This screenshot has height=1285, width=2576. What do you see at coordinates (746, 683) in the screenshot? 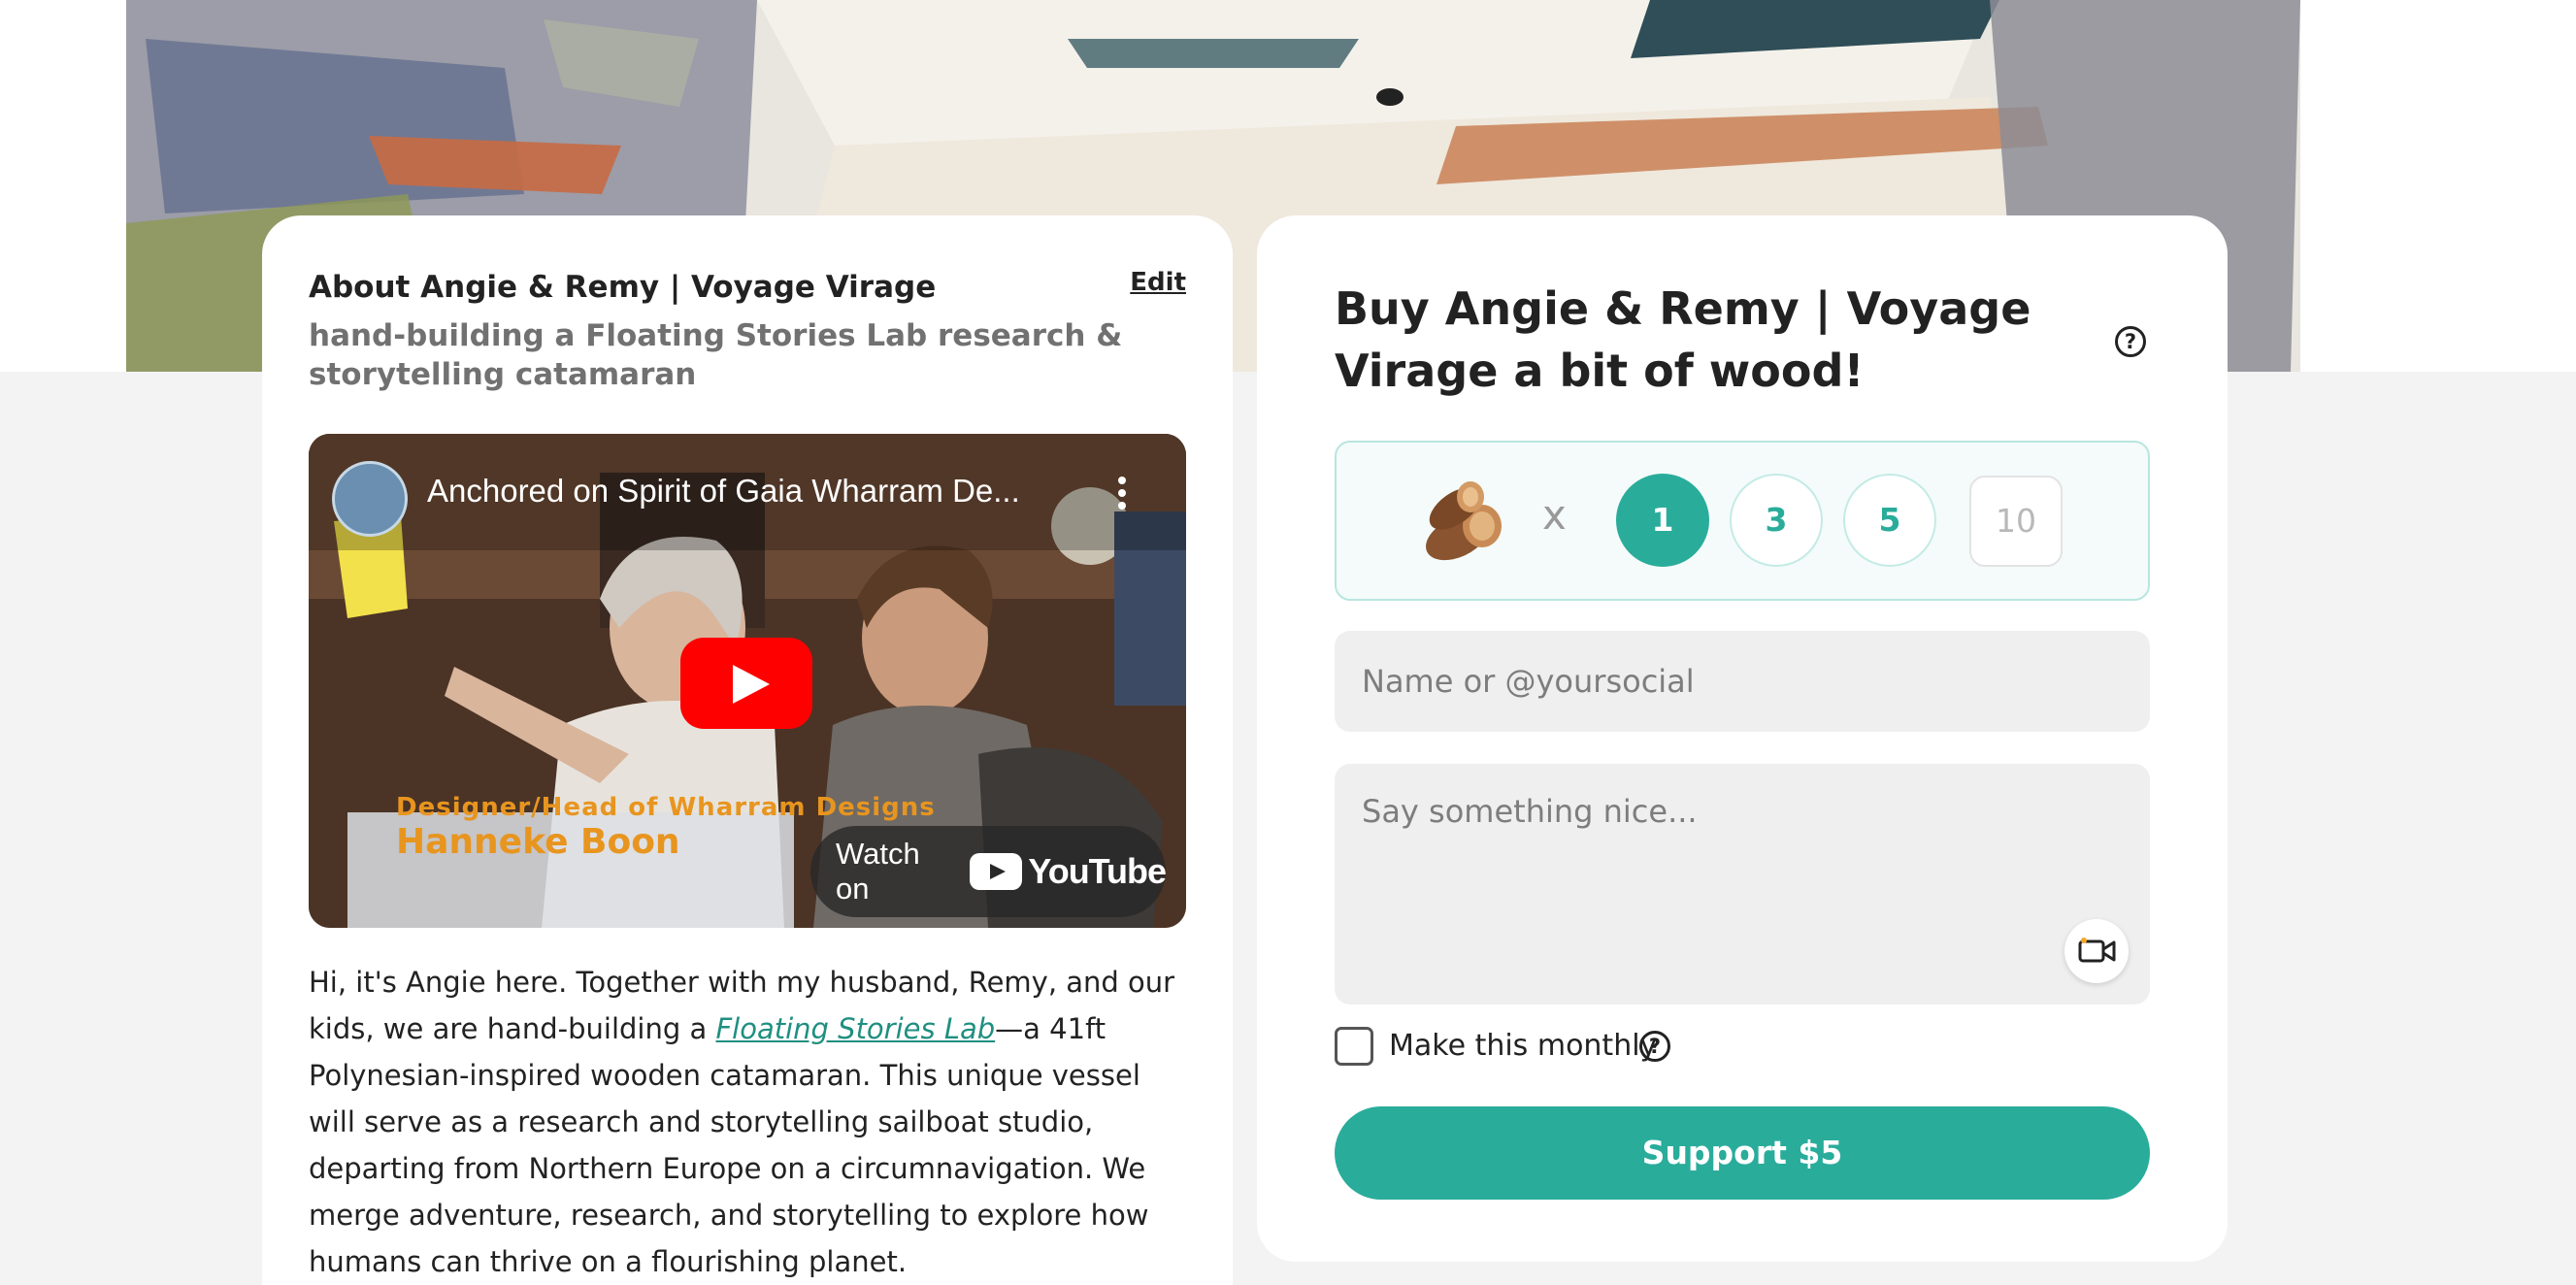
I see `play-button` at bounding box center [746, 683].